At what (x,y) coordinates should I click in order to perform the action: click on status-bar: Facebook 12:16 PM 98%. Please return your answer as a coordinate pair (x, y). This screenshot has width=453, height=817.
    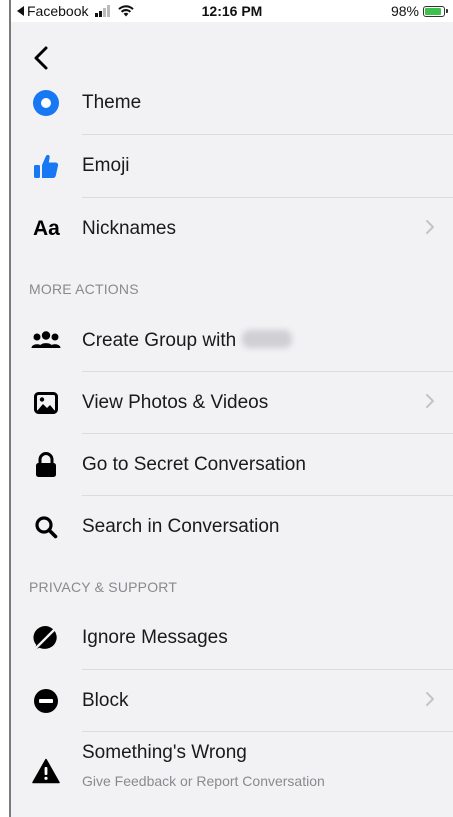
    Looking at the image, I should click on (232, 11).